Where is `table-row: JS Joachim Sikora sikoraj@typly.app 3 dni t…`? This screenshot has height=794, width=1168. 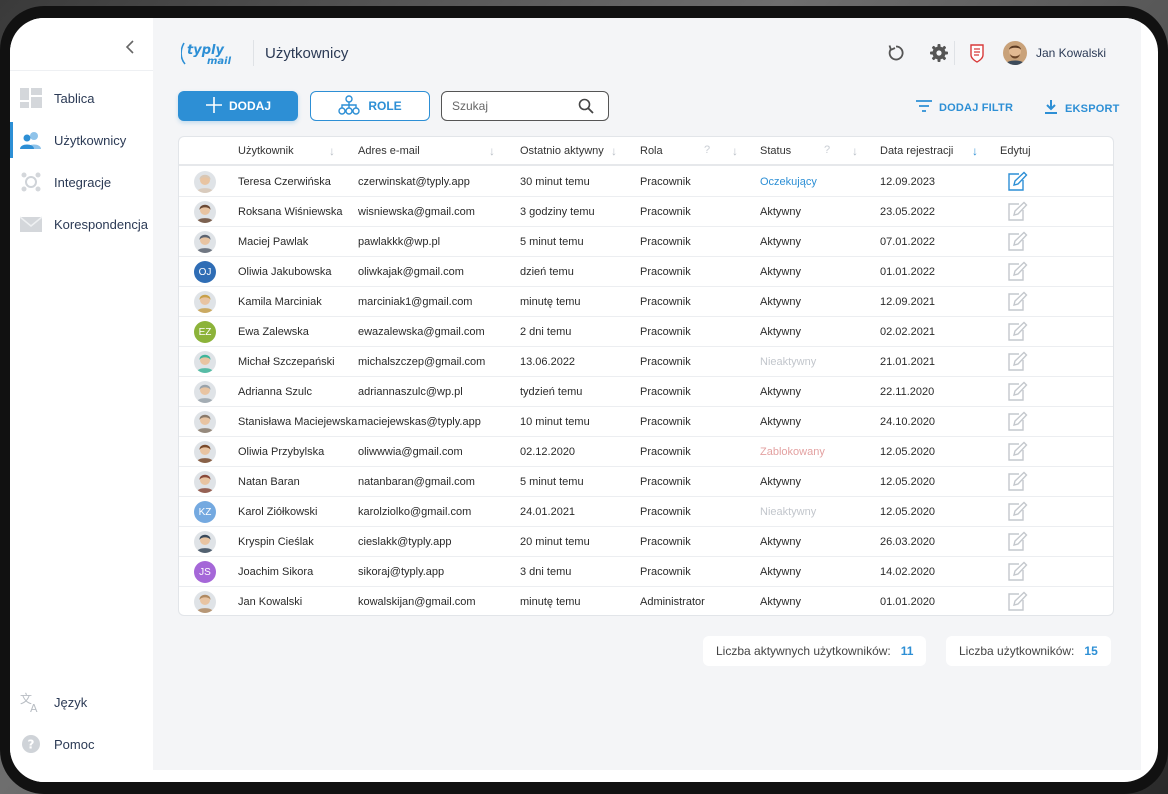
table-row: JS Joachim Sikora sikoraj@typly.app 3 dni t… is located at coordinates (646, 572).